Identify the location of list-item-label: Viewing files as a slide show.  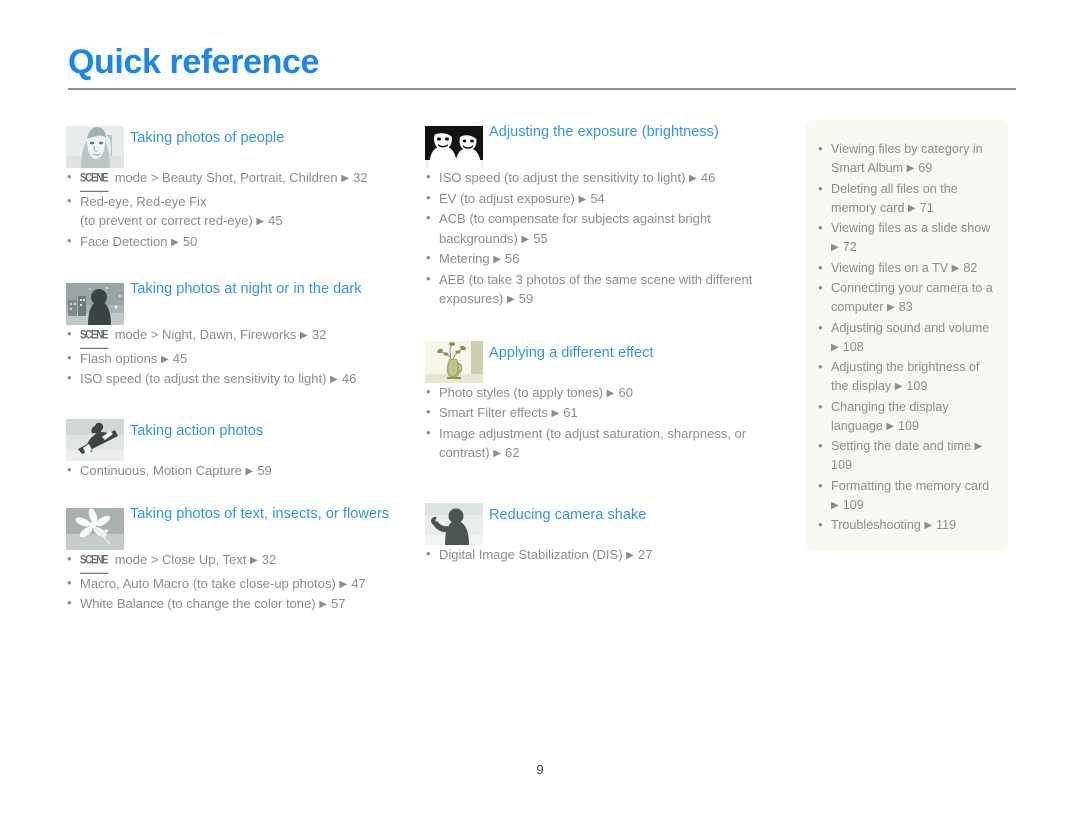
(911, 228).